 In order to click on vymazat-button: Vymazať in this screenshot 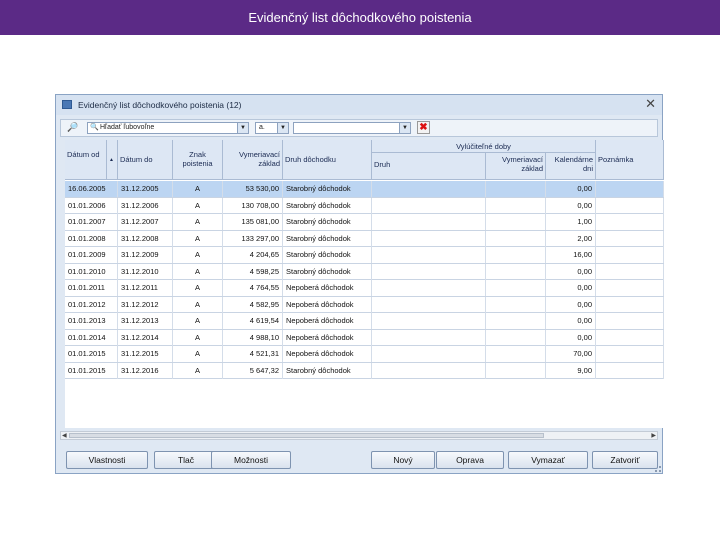, I will do `click(548, 460)`.